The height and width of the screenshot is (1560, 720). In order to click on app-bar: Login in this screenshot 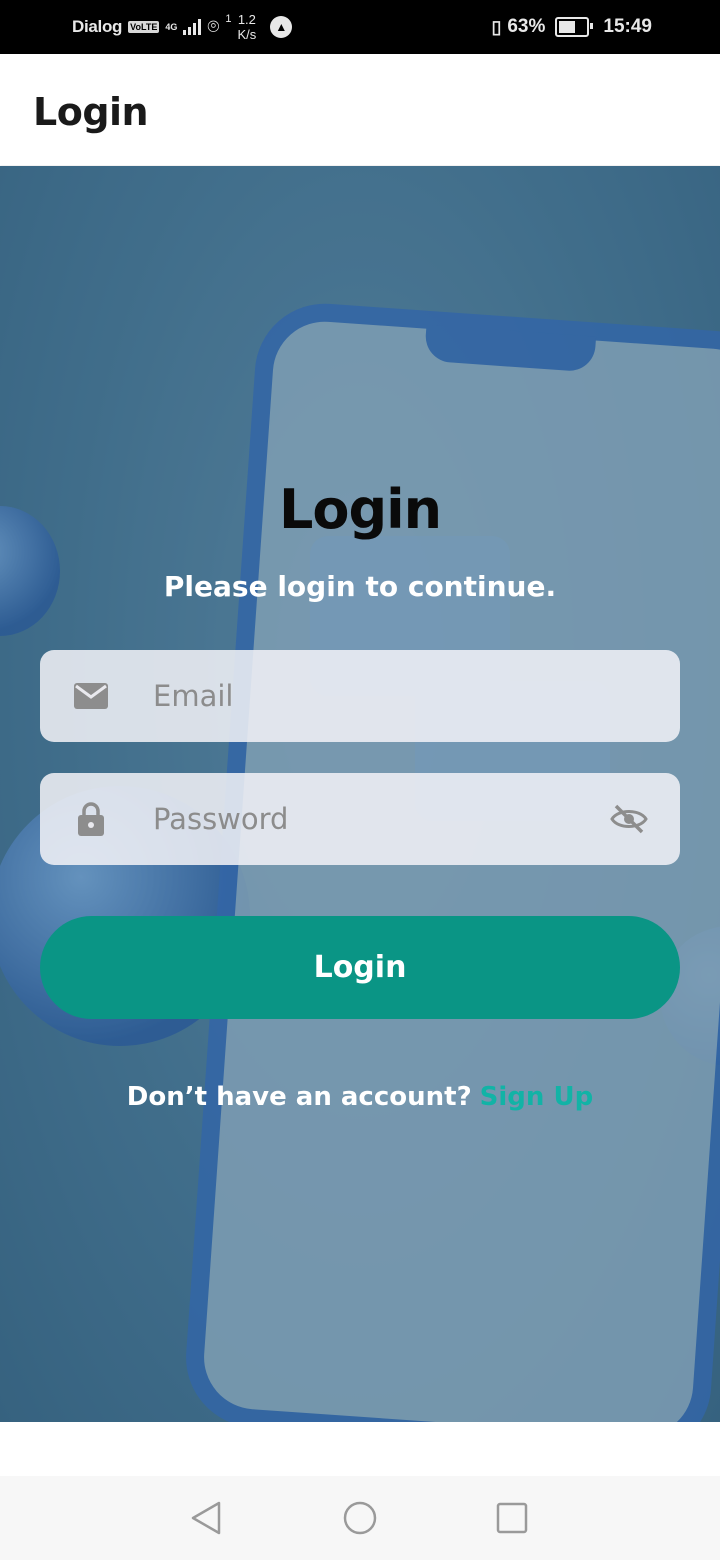, I will do `click(360, 109)`.